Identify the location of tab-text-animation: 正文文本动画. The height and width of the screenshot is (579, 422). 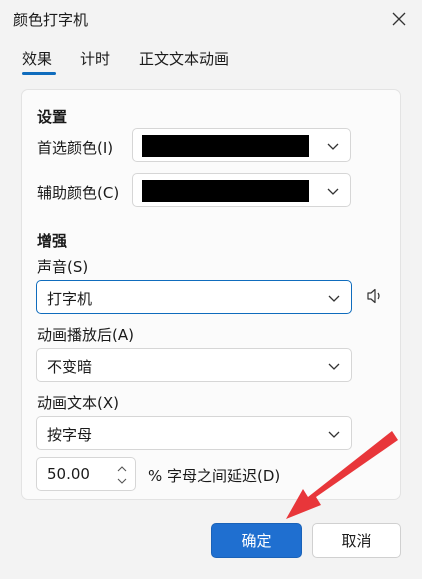
(184, 58).